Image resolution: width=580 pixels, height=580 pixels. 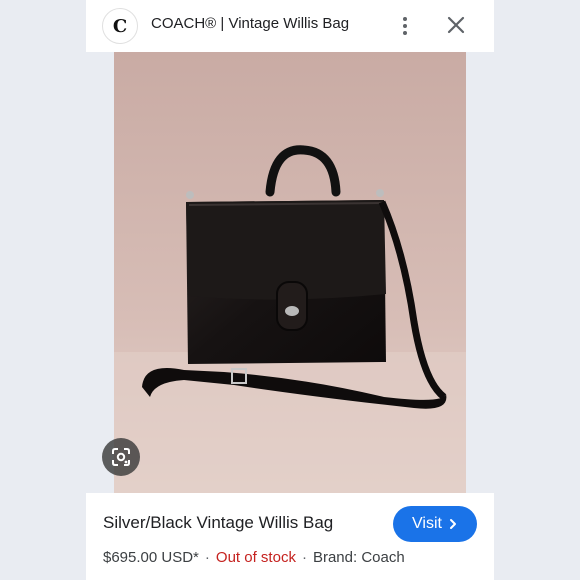 I want to click on close-button, so click(x=456, y=25).